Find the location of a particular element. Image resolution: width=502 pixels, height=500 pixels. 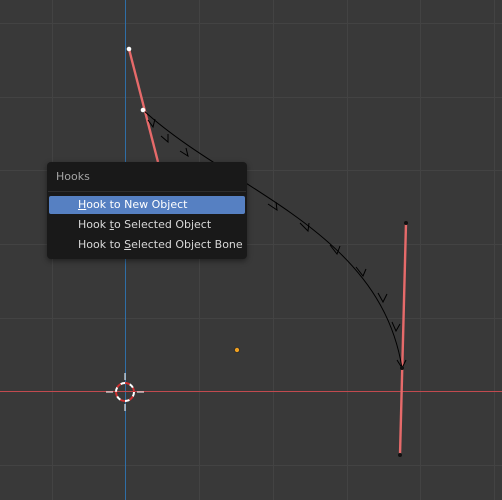

curve-handle-right is located at coordinates (403, 339).